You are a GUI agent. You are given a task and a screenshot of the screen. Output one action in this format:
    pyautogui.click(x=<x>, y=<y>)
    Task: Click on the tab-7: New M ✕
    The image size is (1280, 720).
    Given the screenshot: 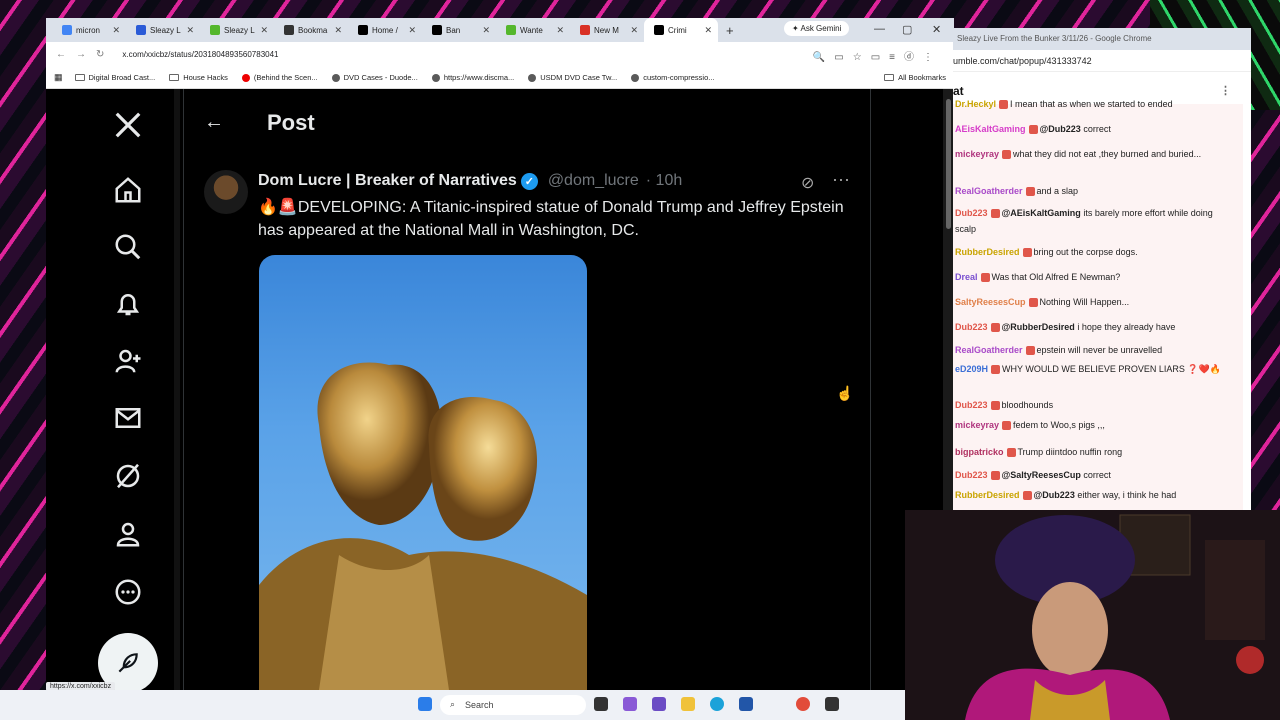 What is the action you would take?
    pyautogui.click(x=607, y=30)
    